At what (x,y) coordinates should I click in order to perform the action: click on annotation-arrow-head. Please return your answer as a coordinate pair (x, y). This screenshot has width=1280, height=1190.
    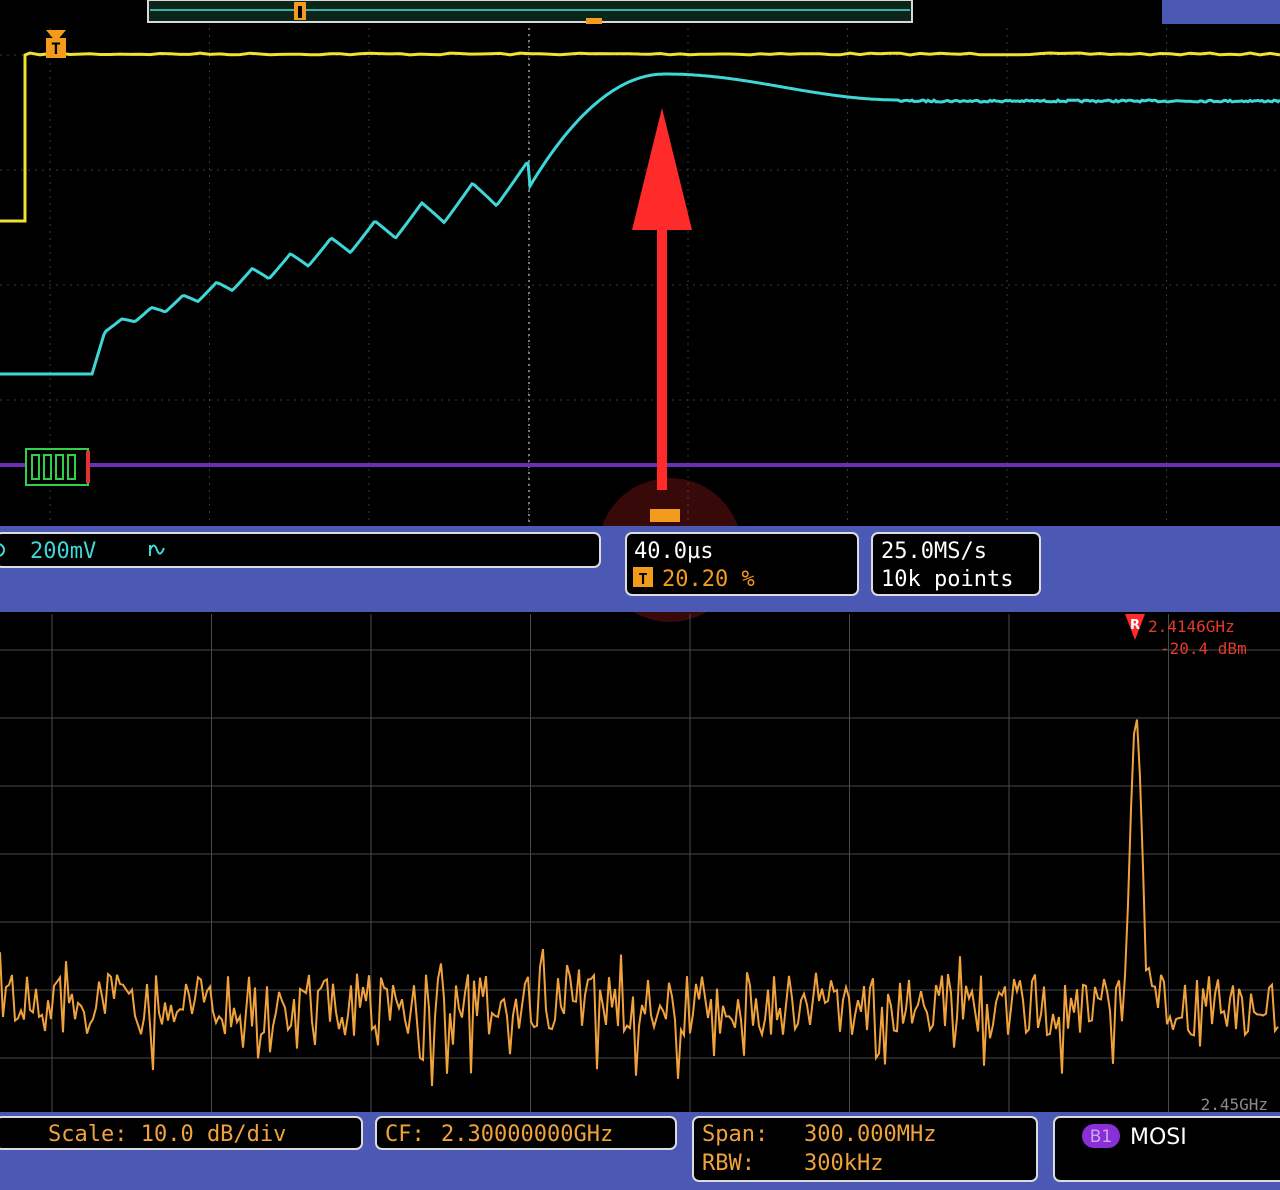
    Looking at the image, I should click on (662, 169).